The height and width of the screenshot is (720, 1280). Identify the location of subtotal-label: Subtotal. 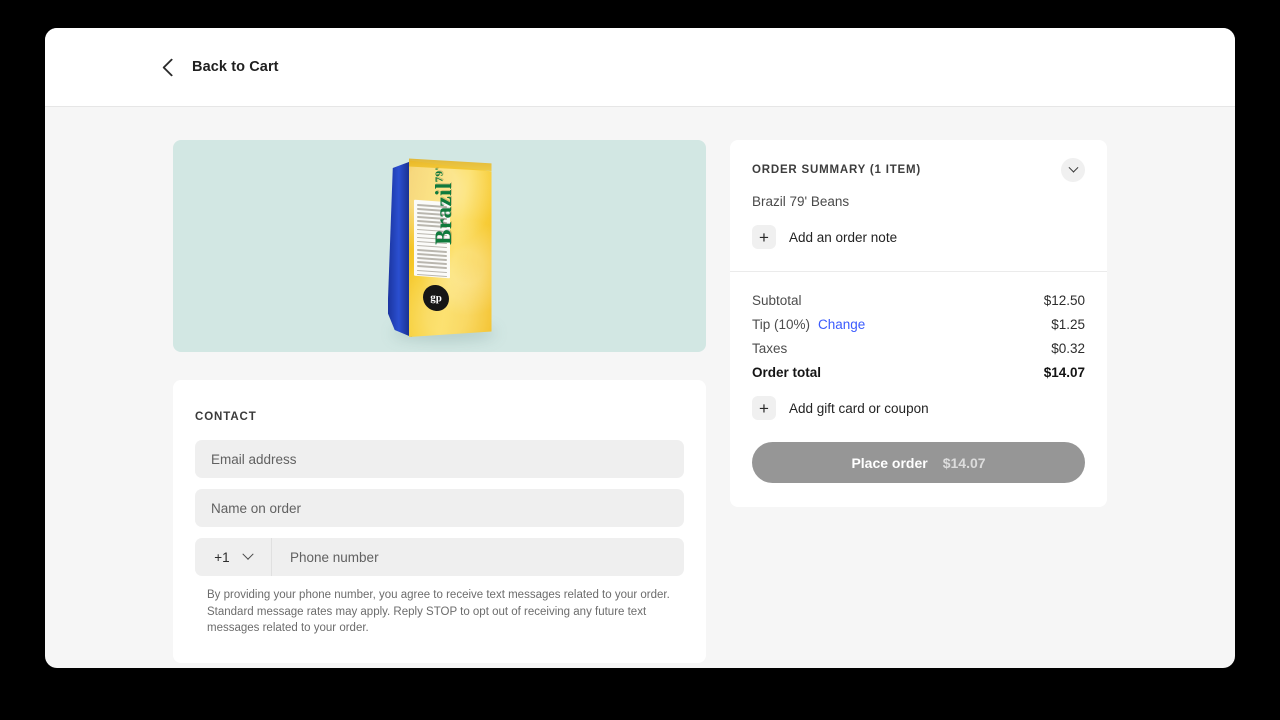
(777, 300).